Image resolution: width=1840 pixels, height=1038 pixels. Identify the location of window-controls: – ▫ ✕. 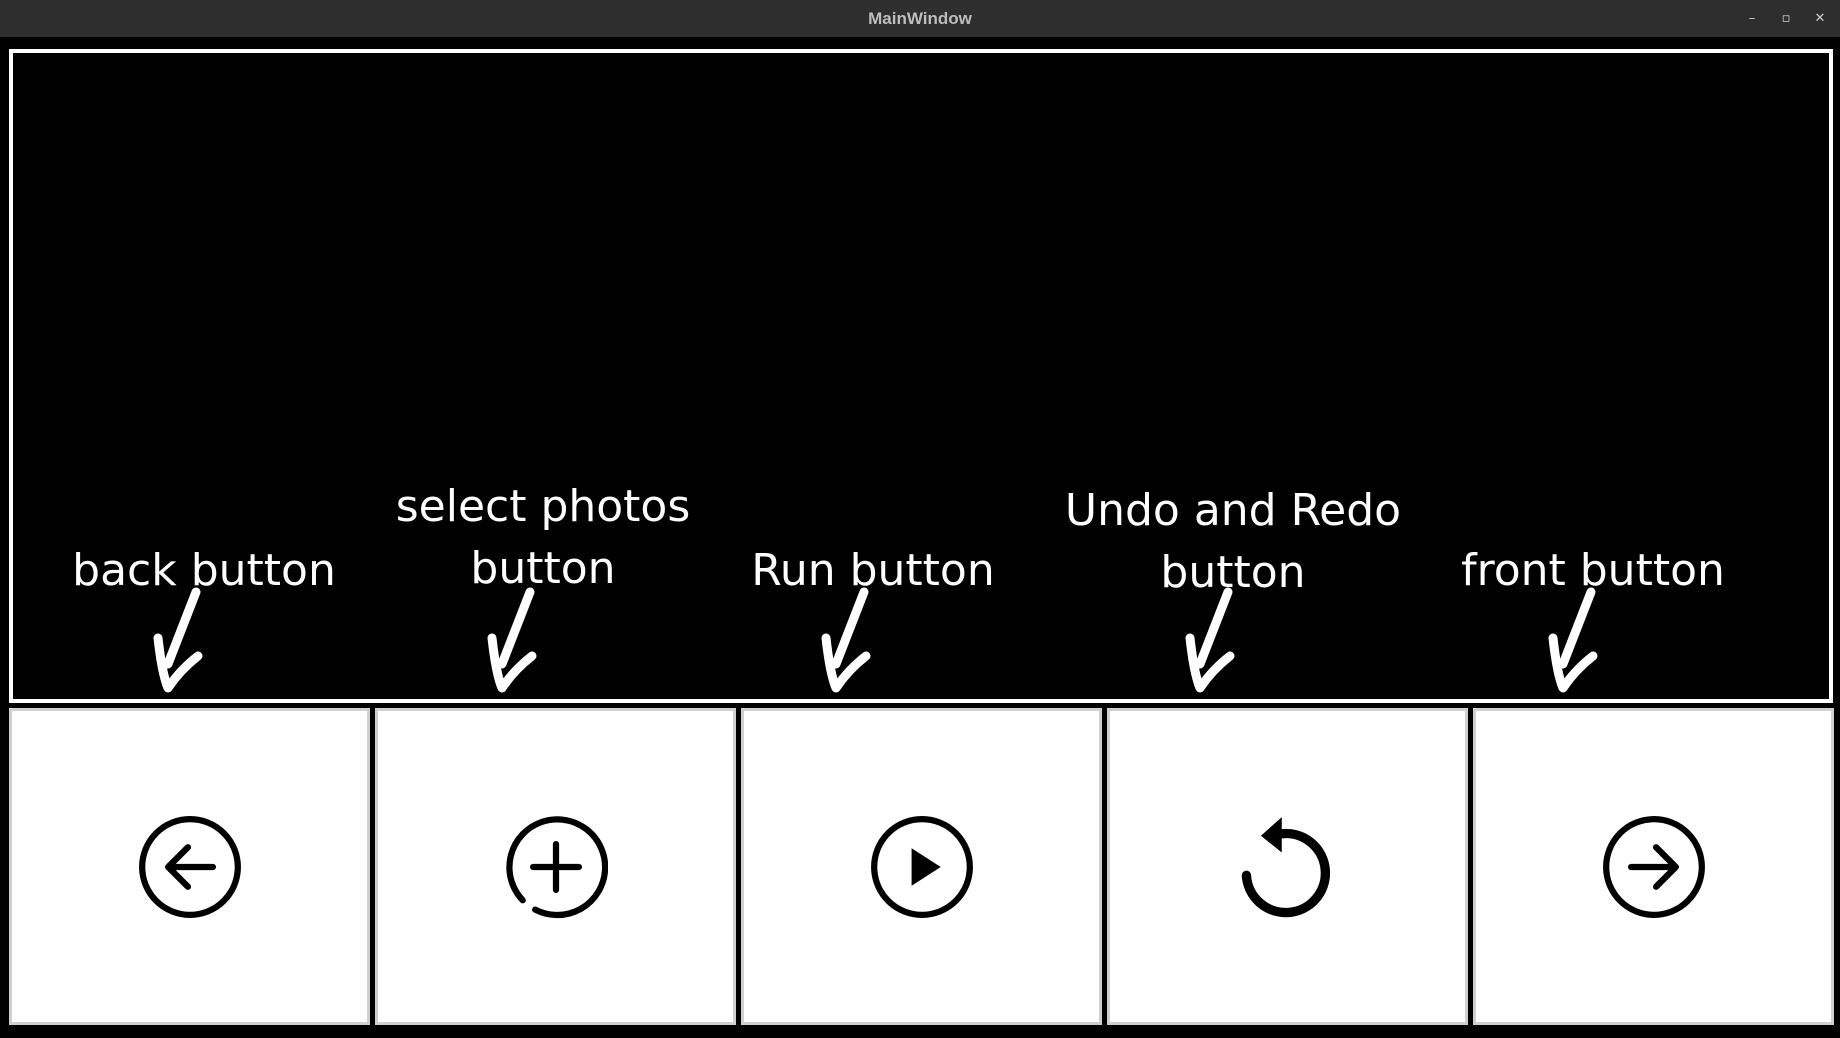
(1786, 18).